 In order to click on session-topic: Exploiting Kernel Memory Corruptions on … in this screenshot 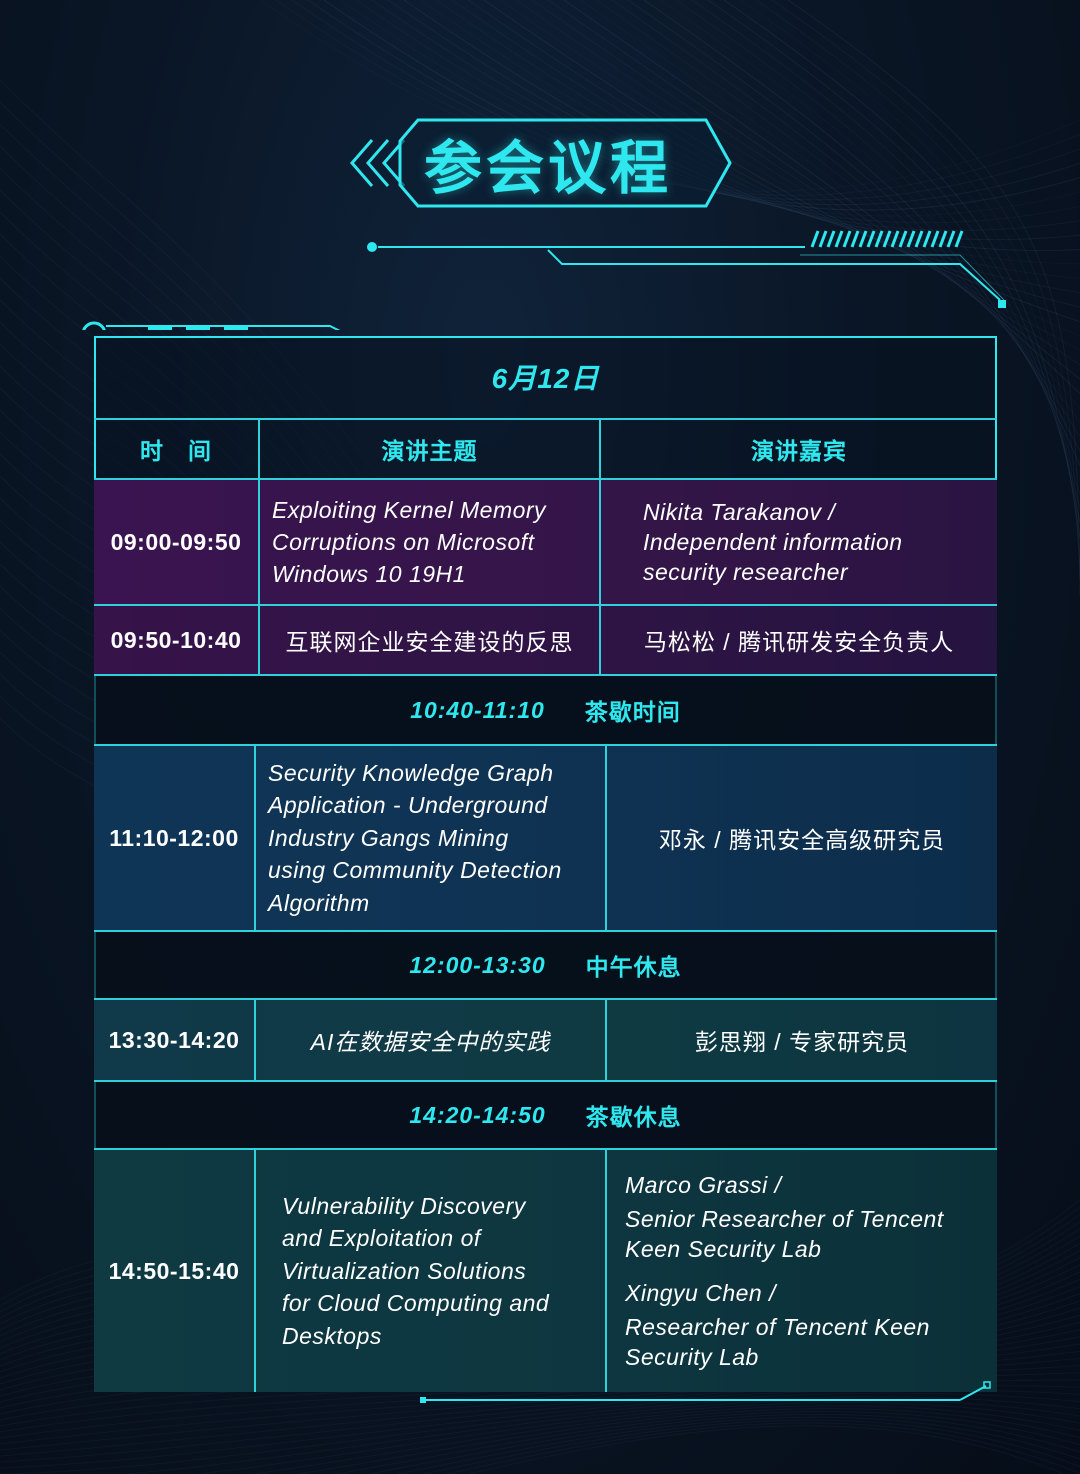, I will do `click(409, 542)`.